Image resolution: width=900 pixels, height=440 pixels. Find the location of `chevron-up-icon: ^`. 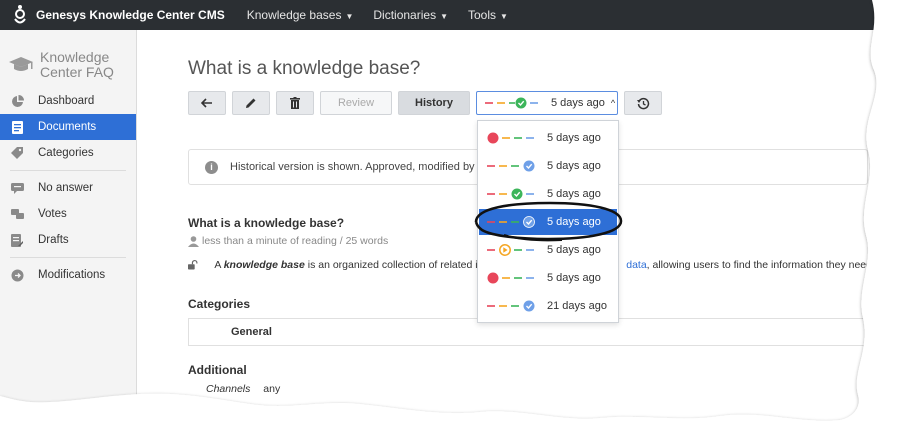

chevron-up-icon: ^ is located at coordinates (613, 103).